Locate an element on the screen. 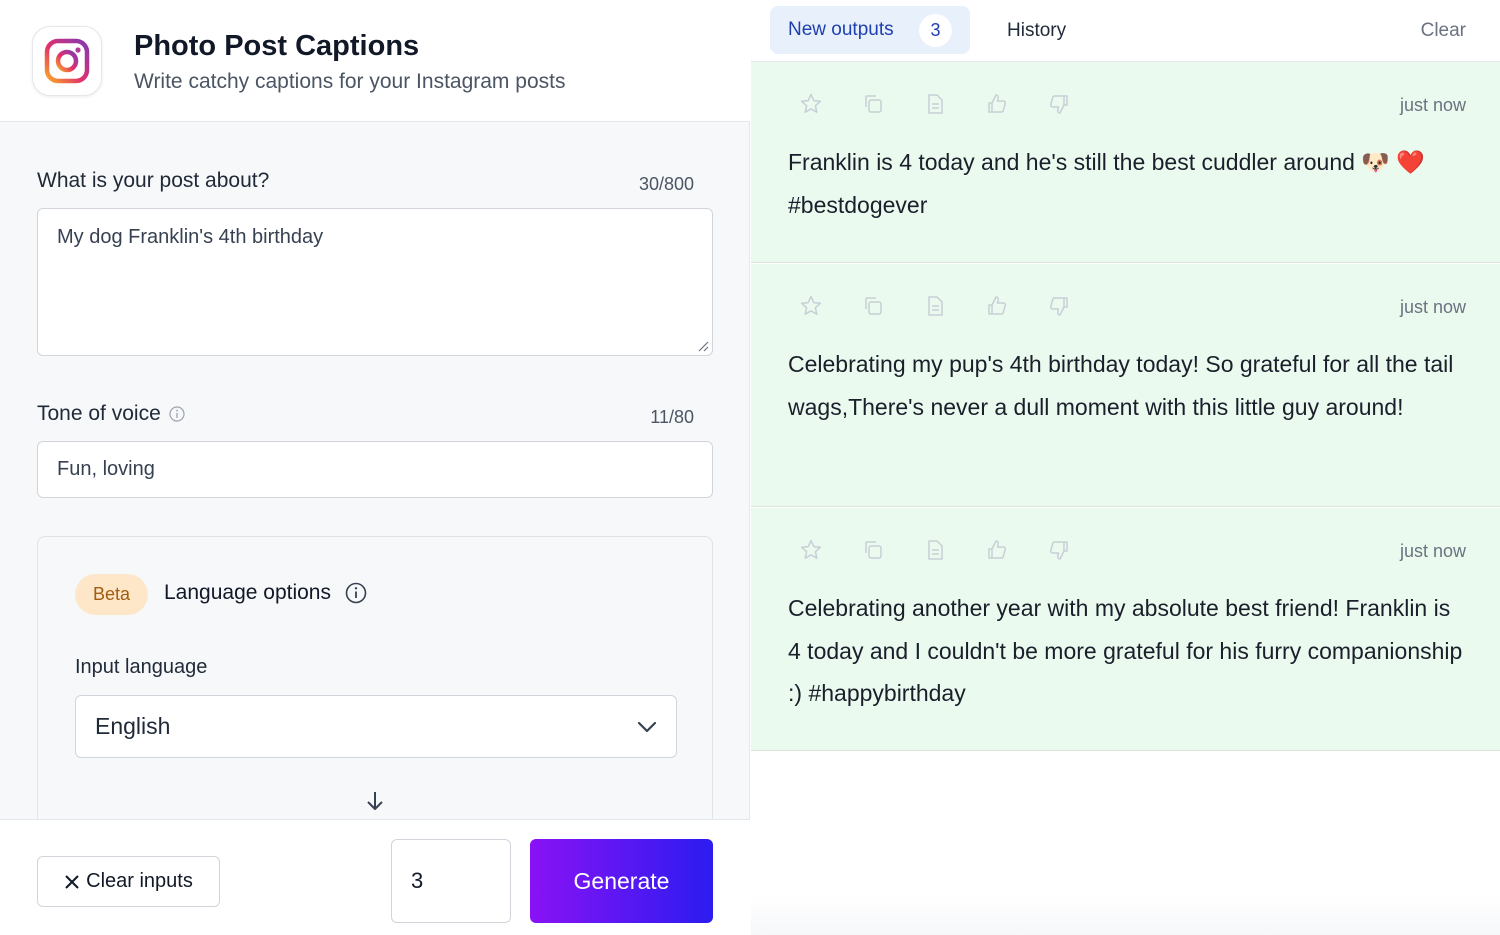 The height and width of the screenshot is (935, 1500). tab-new-outputs: New outputs 3 is located at coordinates (870, 30).